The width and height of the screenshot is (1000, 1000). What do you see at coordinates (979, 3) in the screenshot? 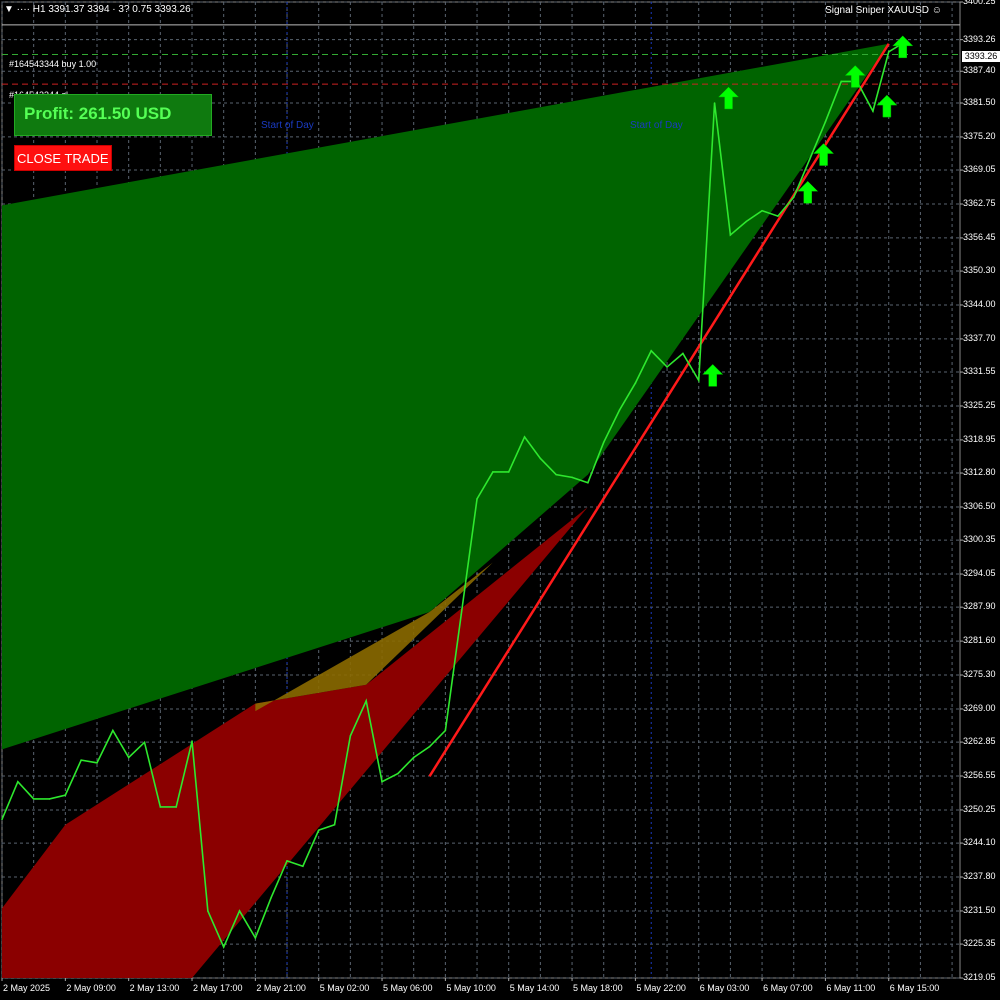
I see `price-tick-label: 3400.25` at bounding box center [979, 3].